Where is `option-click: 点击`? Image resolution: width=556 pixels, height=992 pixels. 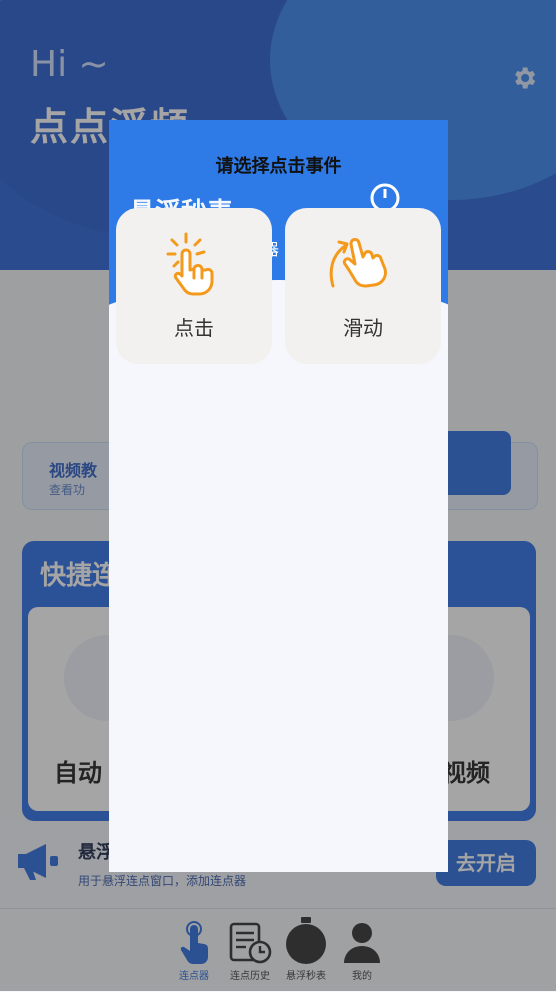 option-click: 点击 is located at coordinates (194, 286).